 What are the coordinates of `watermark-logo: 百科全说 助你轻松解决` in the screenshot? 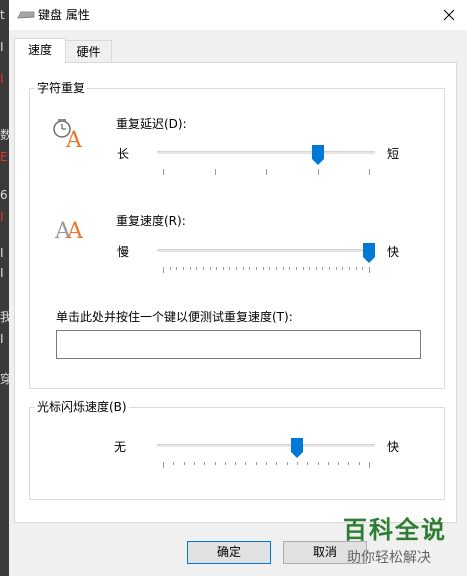 It's located at (401, 545).